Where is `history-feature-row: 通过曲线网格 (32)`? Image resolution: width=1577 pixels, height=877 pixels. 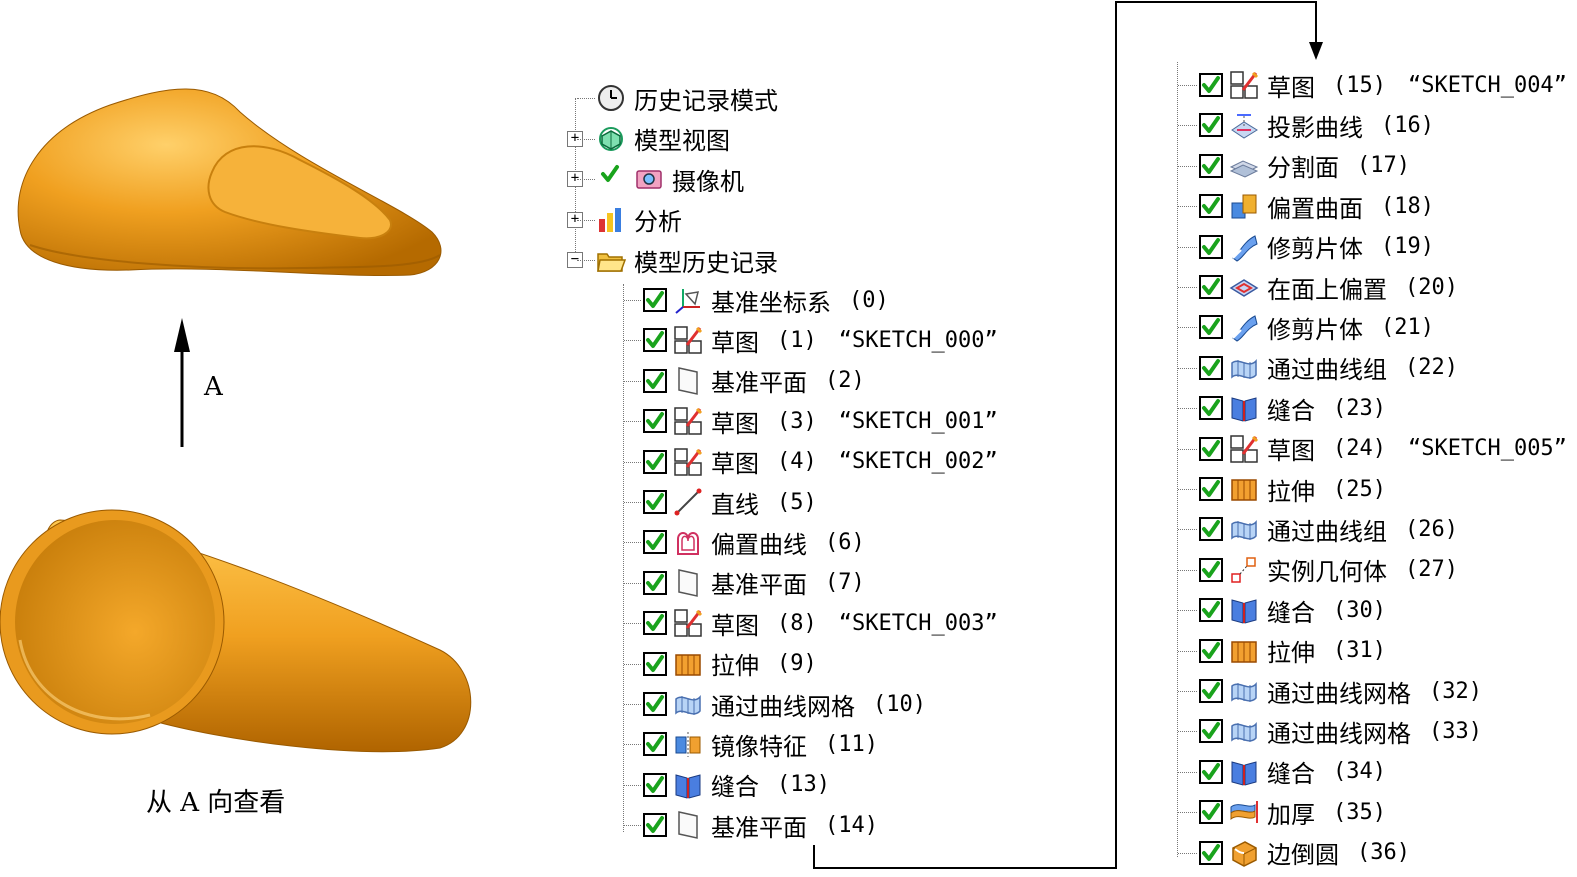
history-feature-row: 通过曲线网格 (32) is located at coordinates (1340, 691).